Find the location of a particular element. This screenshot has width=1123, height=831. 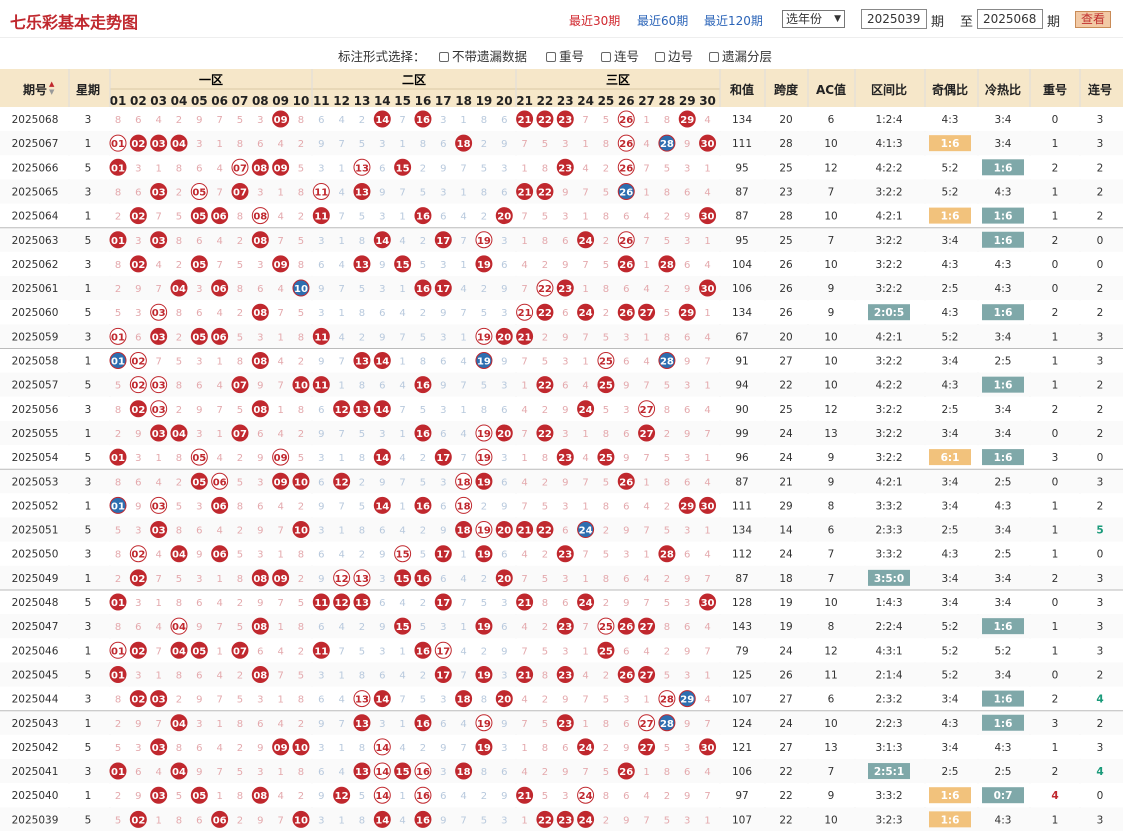

header-hot_cold: 冷热比 is located at coordinates (1003, 89).